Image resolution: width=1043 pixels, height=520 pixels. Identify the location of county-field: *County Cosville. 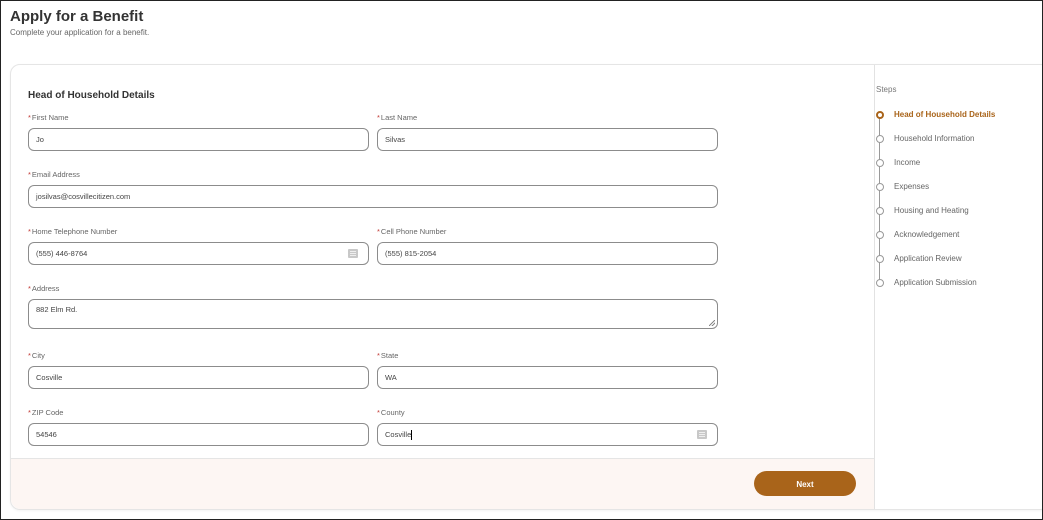
(547, 427).